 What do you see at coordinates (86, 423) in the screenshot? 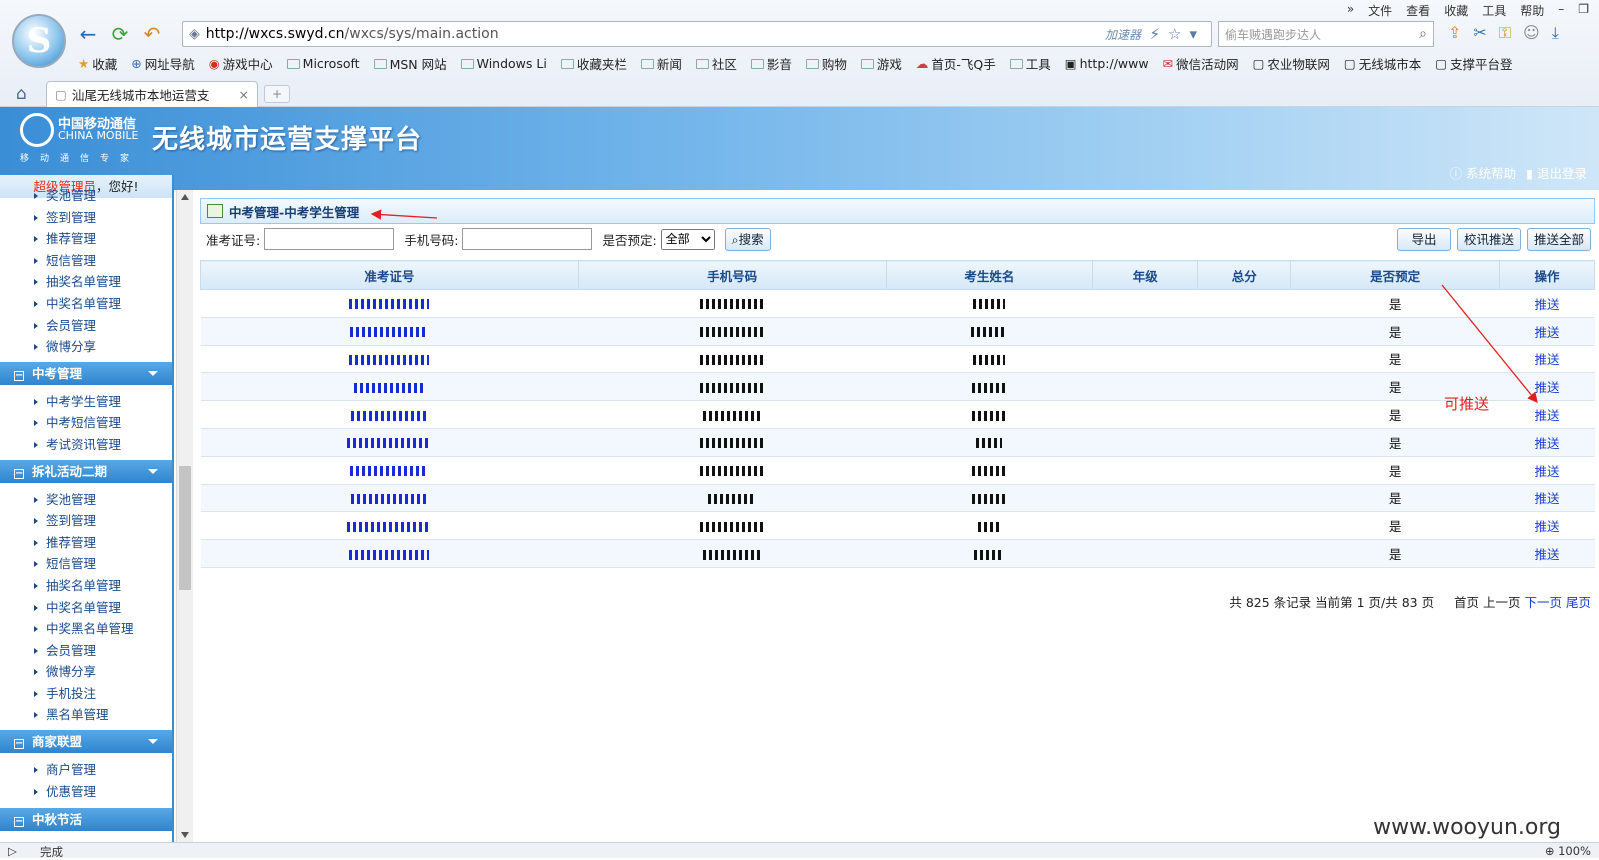
I see `sidebar-item: 中考短信管理` at bounding box center [86, 423].